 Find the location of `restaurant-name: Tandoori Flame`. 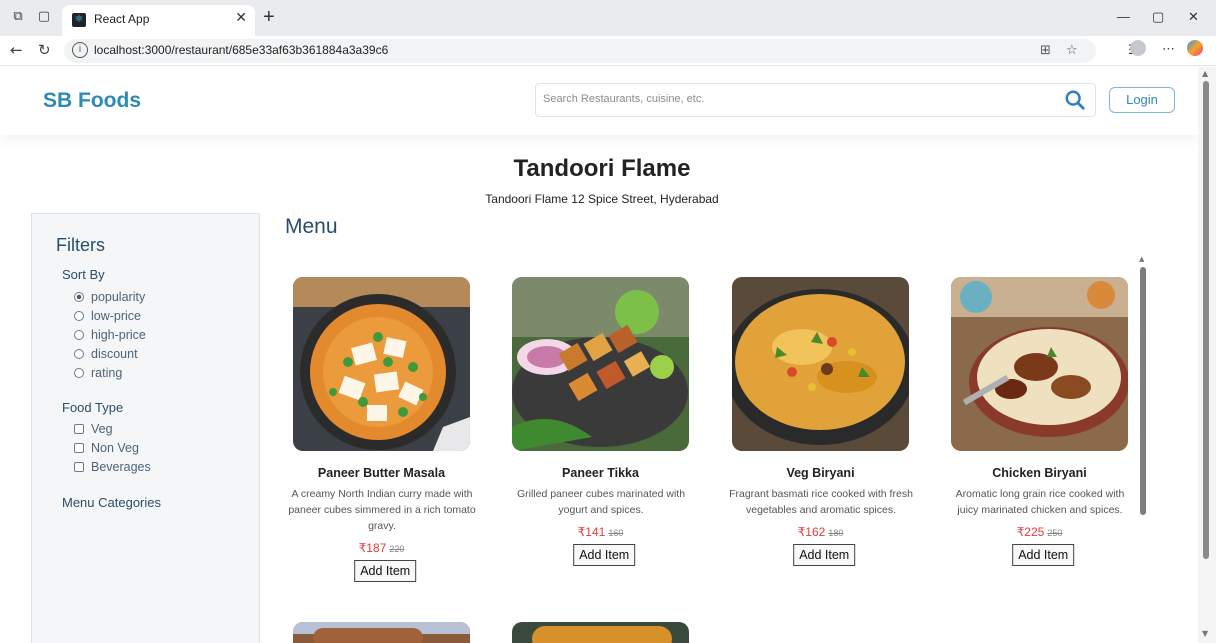

restaurant-name: Tandoori Flame is located at coordinates (602, 168).